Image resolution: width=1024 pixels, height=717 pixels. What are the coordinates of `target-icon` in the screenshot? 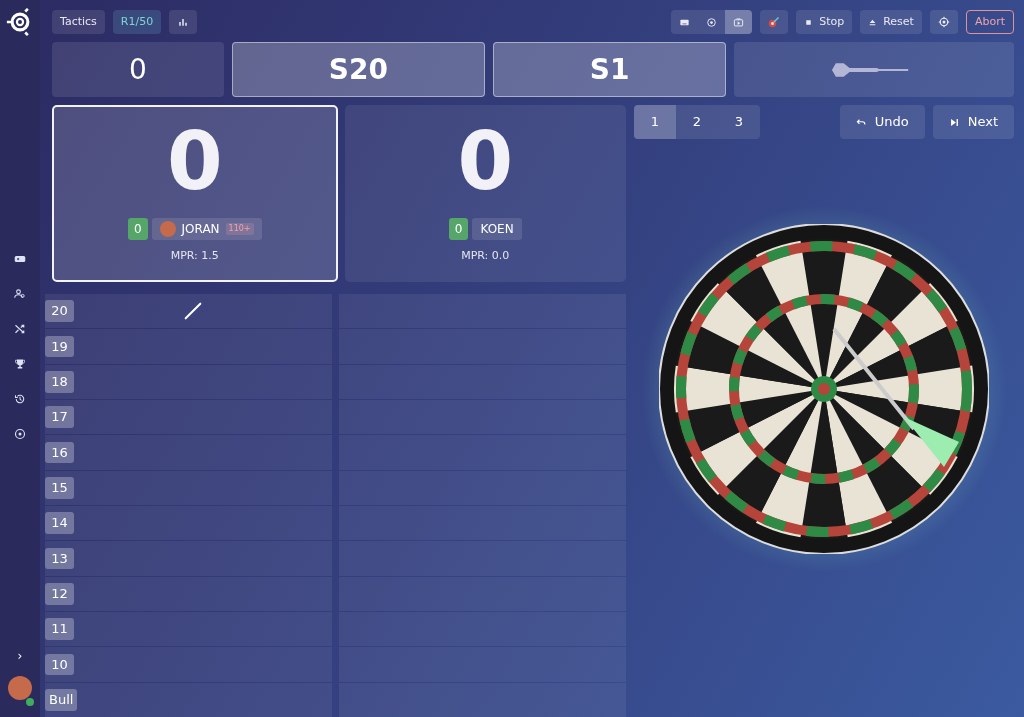 It's located at (20, 433).